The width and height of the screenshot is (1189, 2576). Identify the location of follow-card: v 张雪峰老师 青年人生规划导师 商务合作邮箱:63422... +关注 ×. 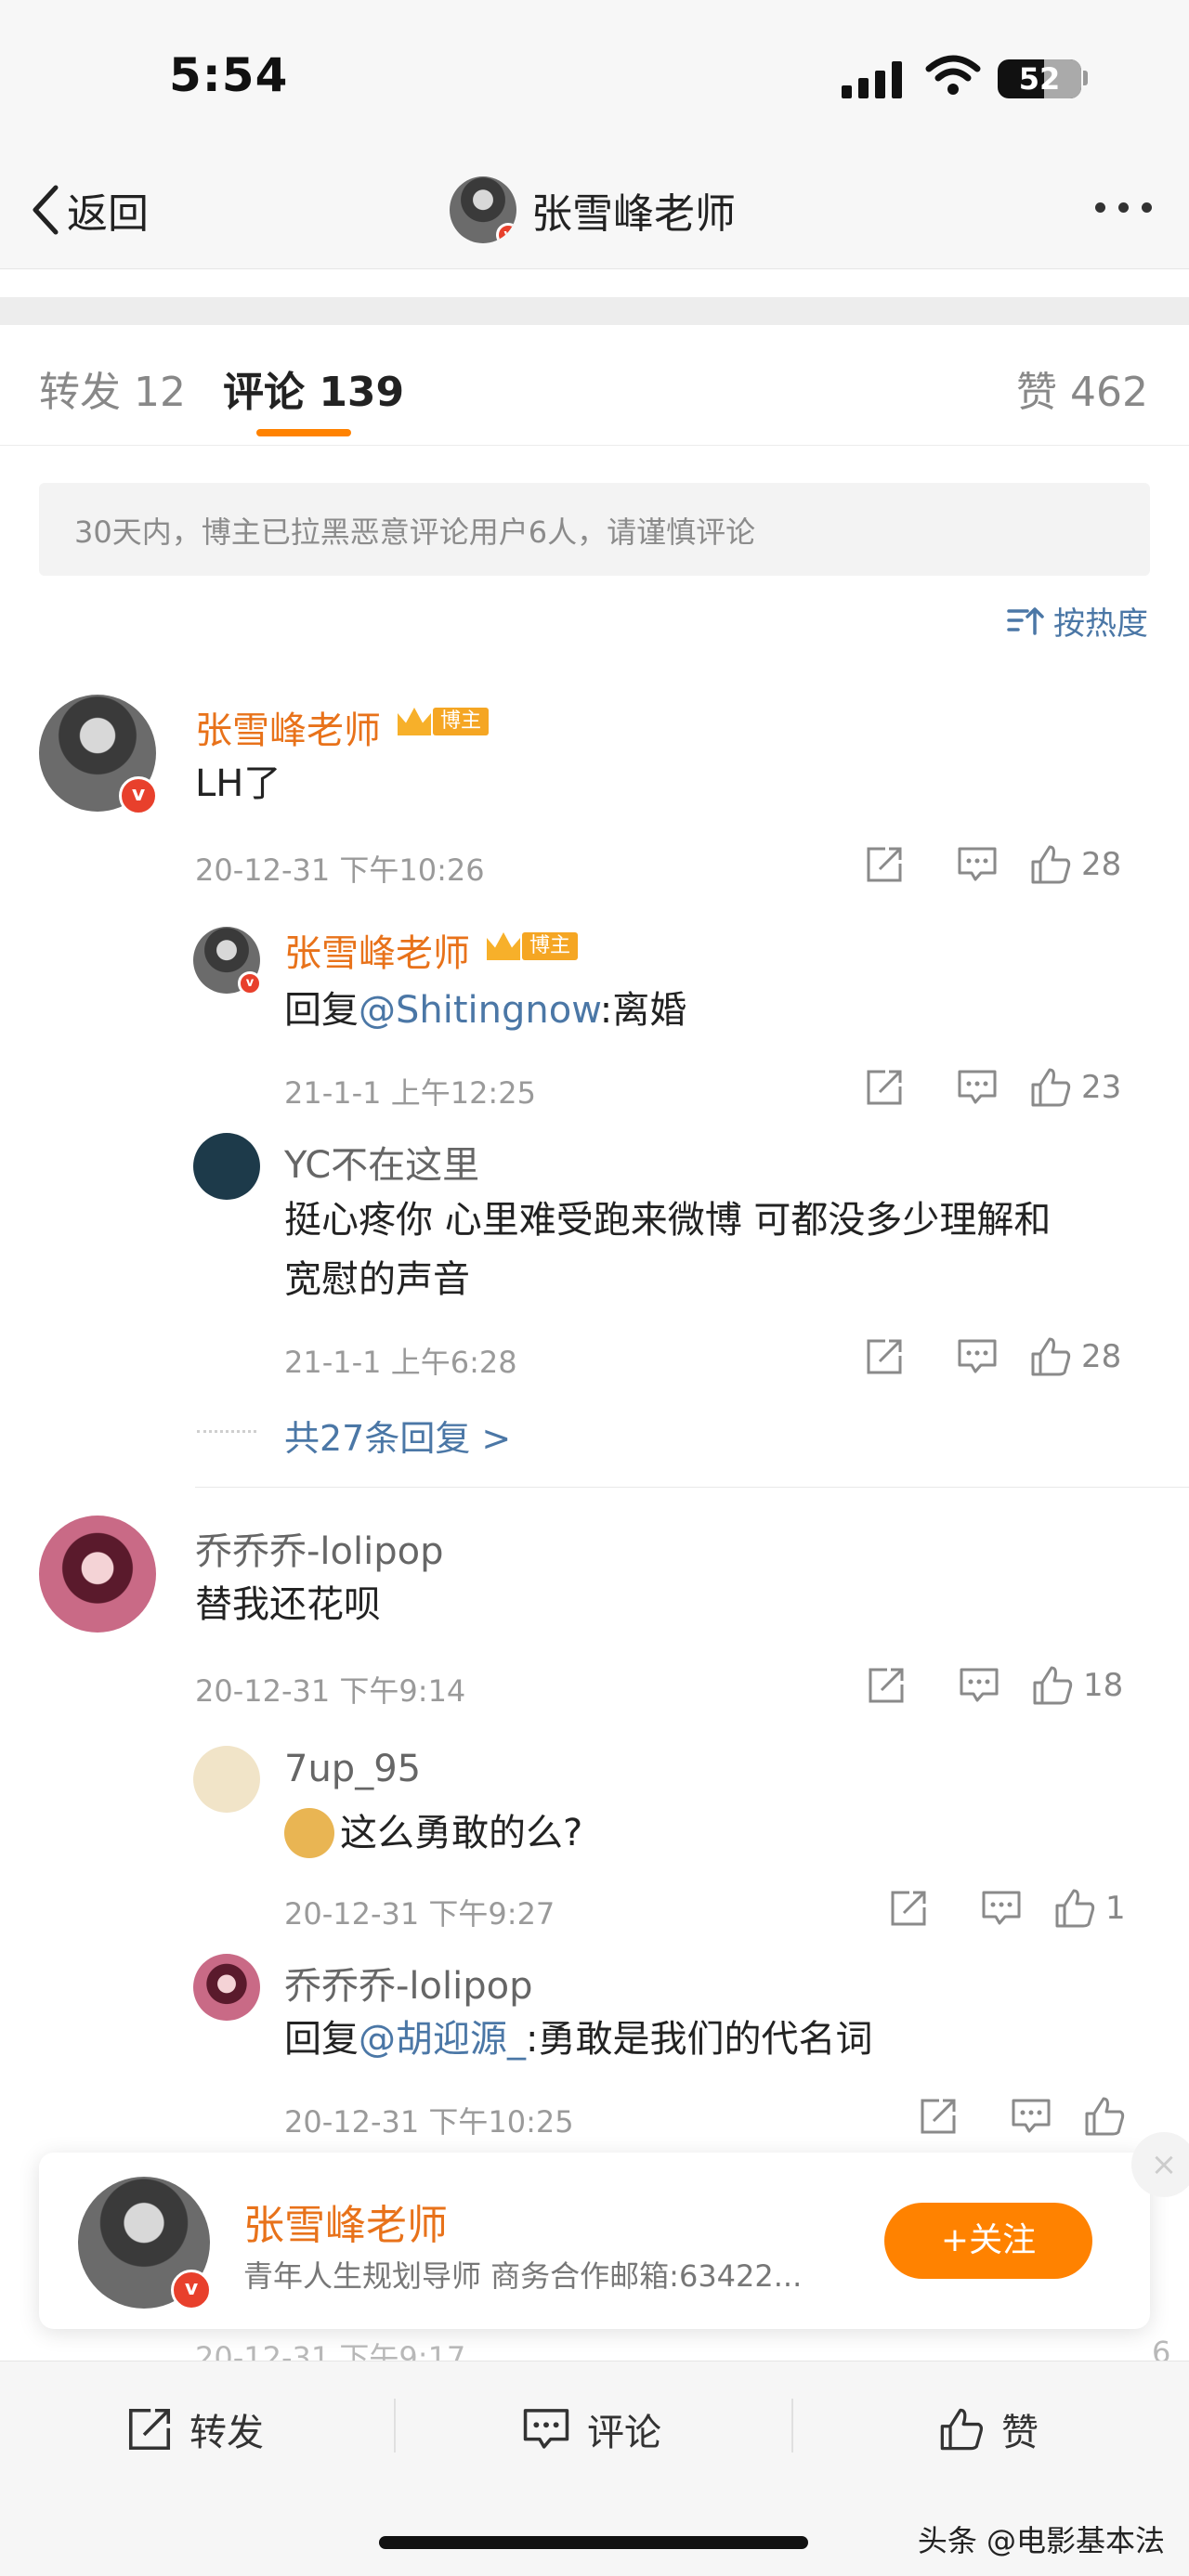
(614, 2230).